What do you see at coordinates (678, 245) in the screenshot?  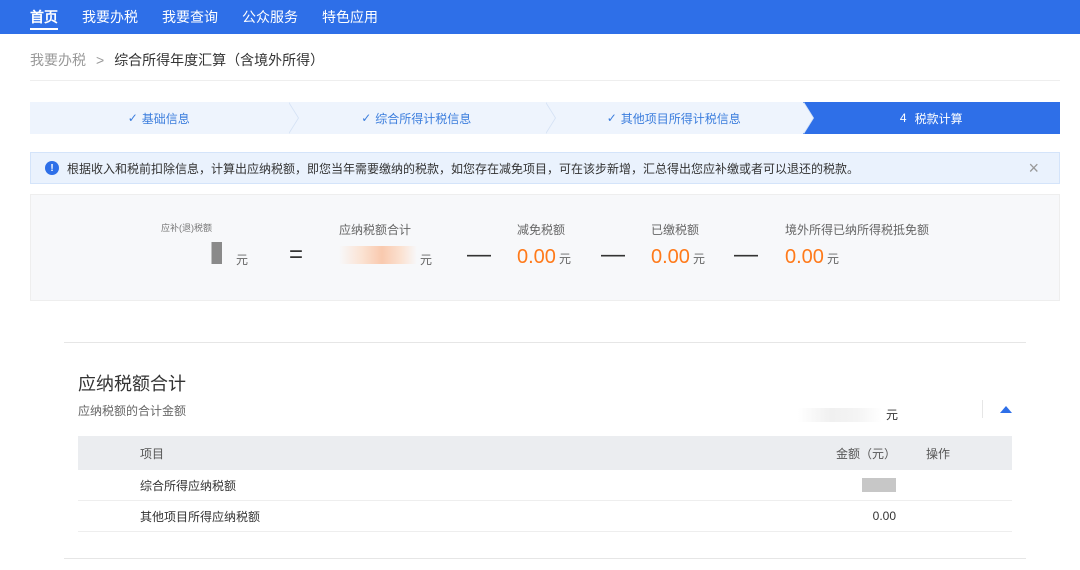 I see `paid-column: 已缴税额 0.00 元` at bounding box center [678, 245].